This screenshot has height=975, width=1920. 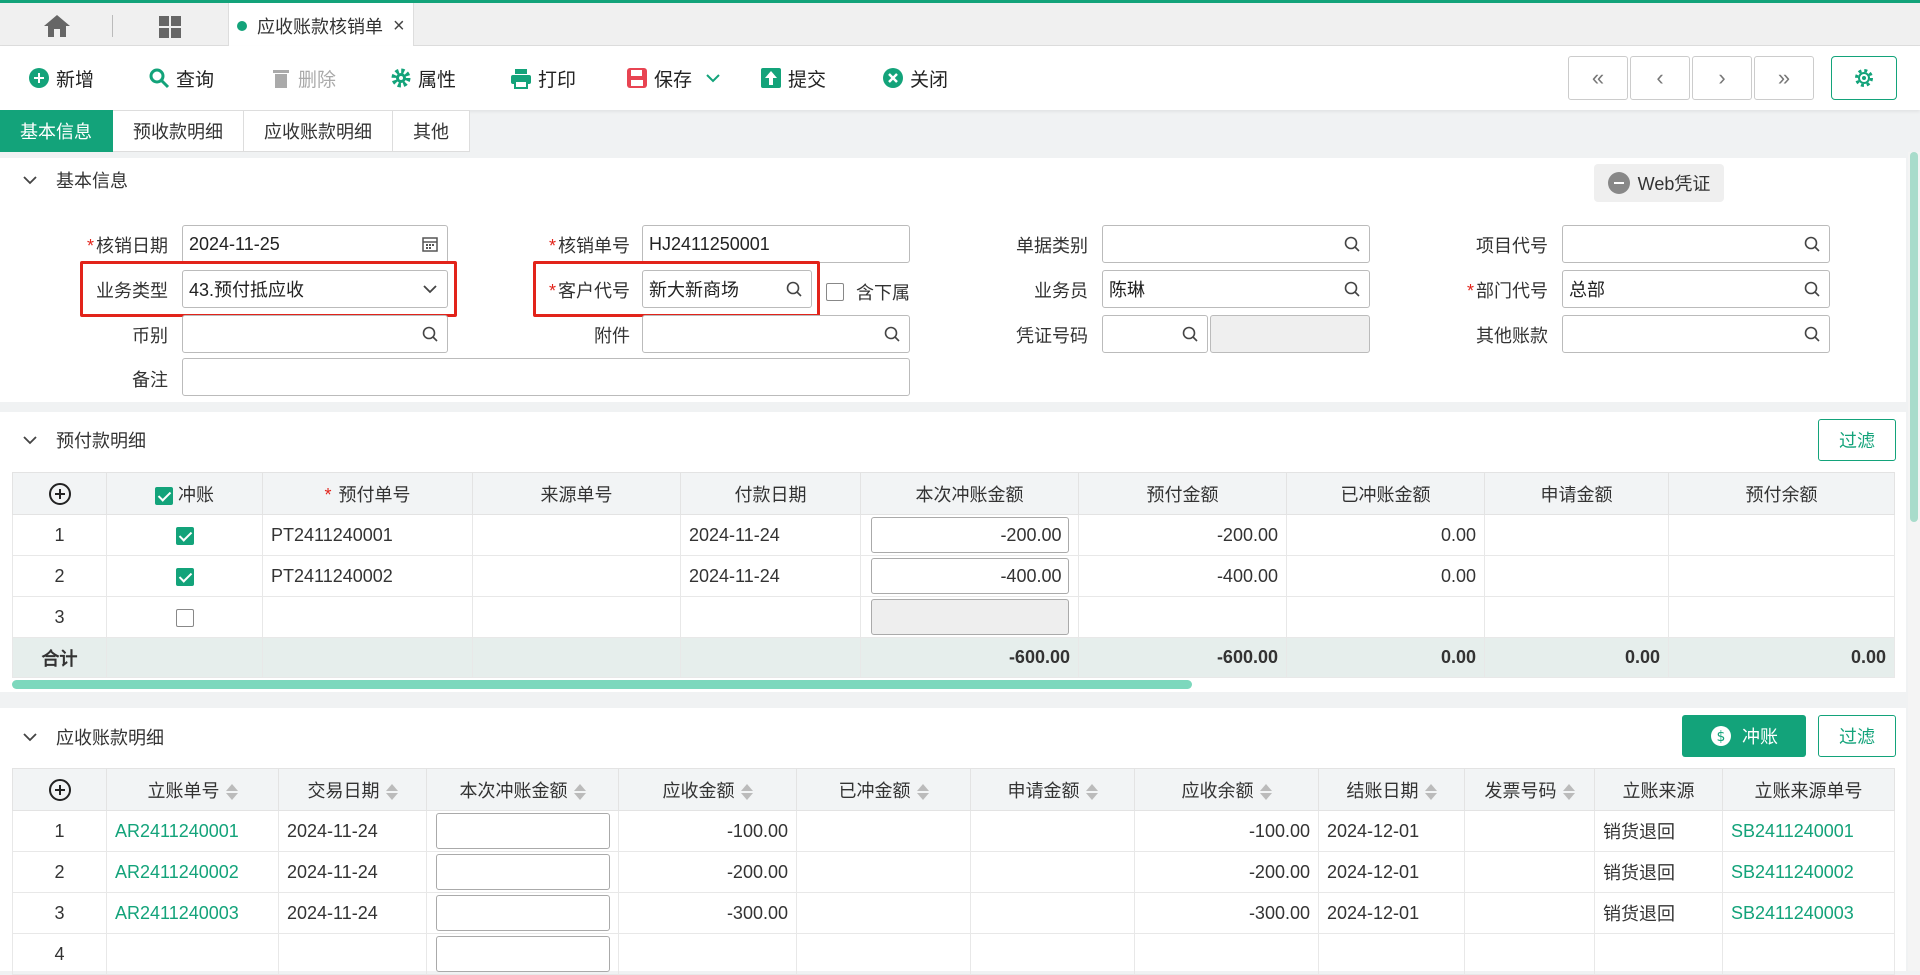 What do you see at coordinates (602, 684) in the screenshot?
I see `horizontal-scrollbar` at bounding box center [602, 684].